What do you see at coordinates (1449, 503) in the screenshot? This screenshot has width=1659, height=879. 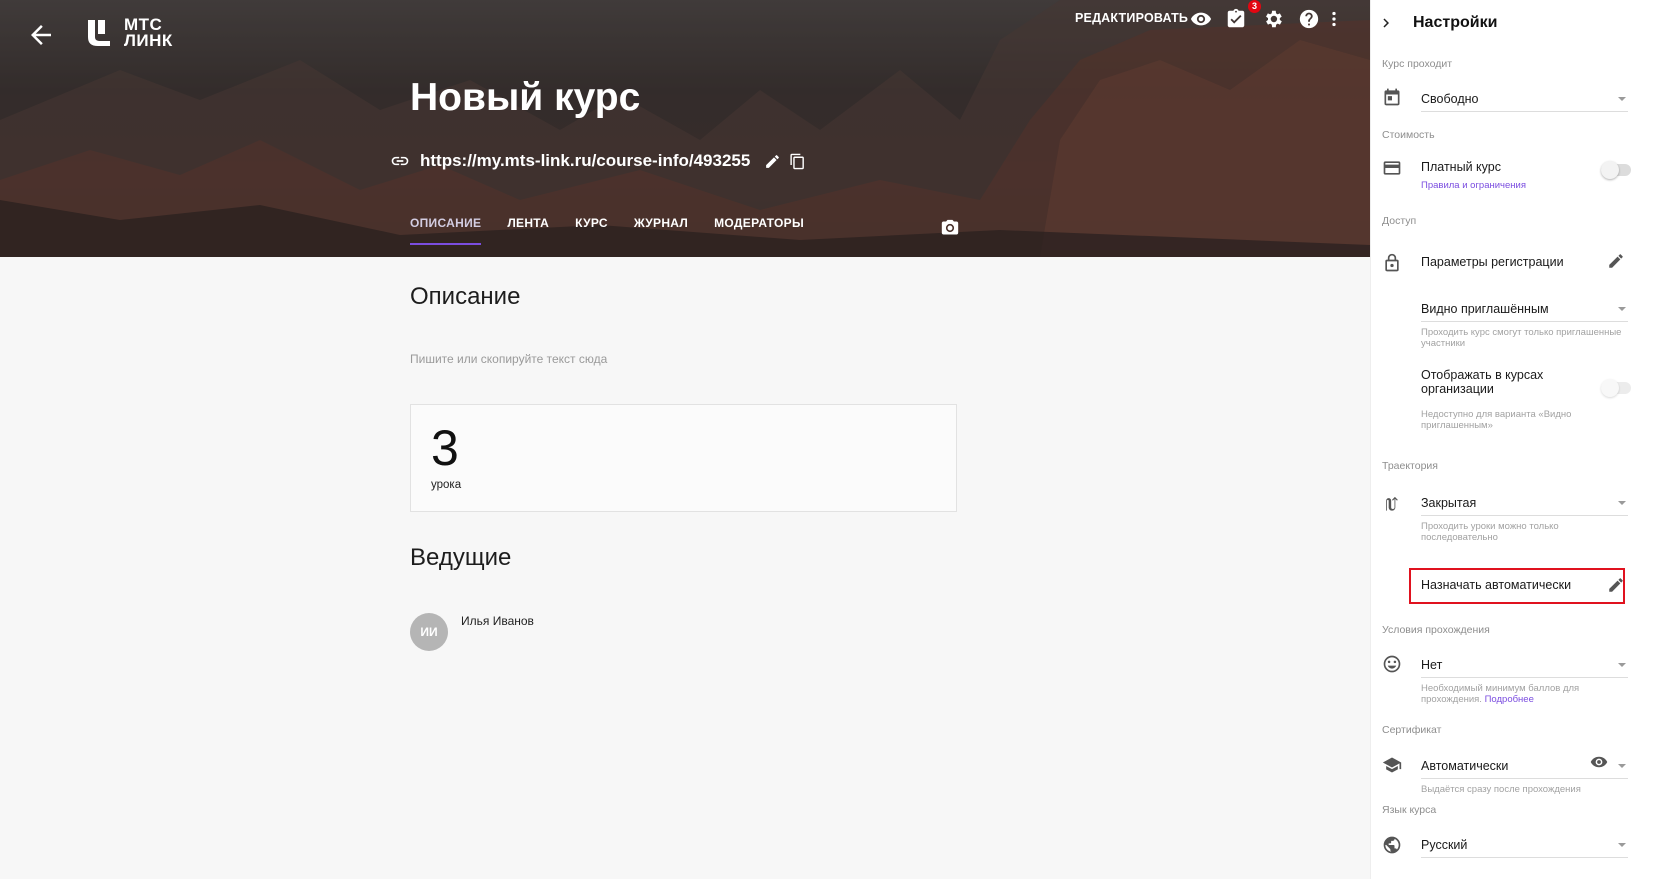 I see `trajectory-value: Закрытая` at bounding box center [1449, 503].